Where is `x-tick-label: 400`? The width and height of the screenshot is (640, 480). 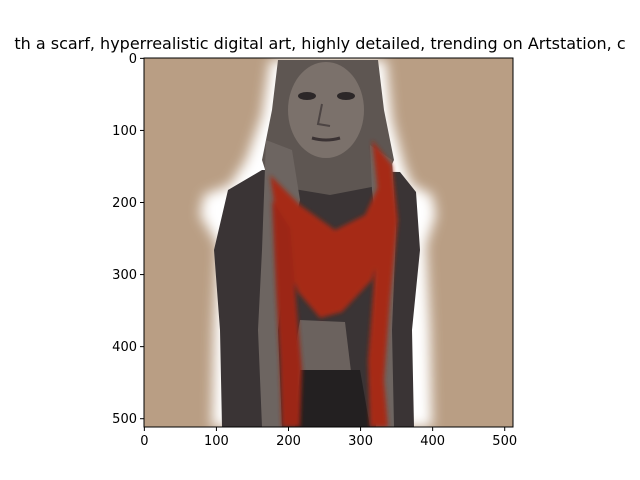 x-tick-label: 400 is located at coordinates (432, 441).